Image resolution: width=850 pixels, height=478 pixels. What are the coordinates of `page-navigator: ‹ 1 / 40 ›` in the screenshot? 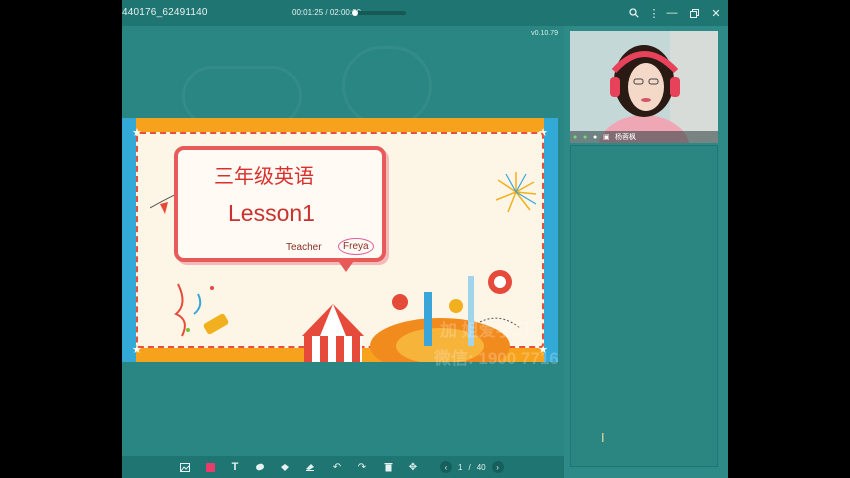 It's located at (472, 467).